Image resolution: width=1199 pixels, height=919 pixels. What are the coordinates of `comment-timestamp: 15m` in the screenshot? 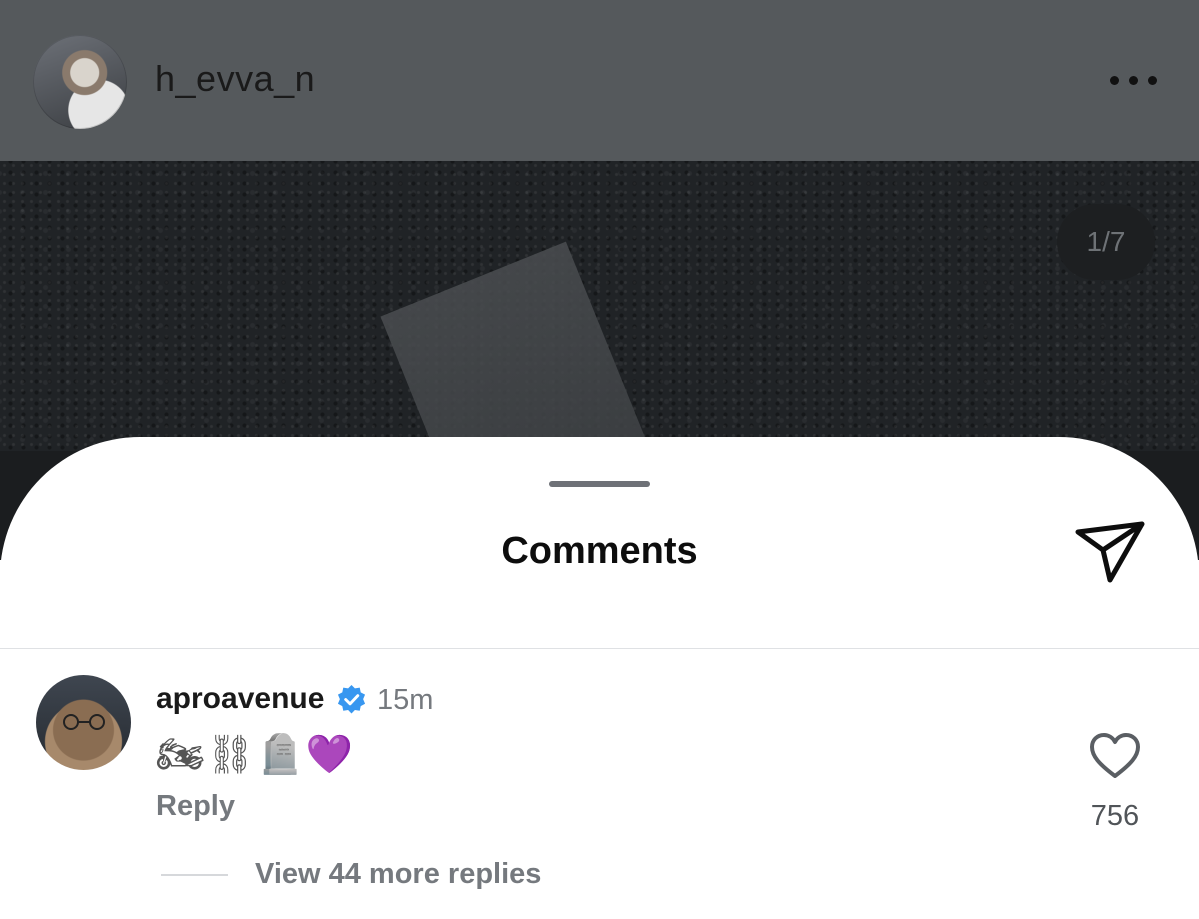 It's located at (405, 700).